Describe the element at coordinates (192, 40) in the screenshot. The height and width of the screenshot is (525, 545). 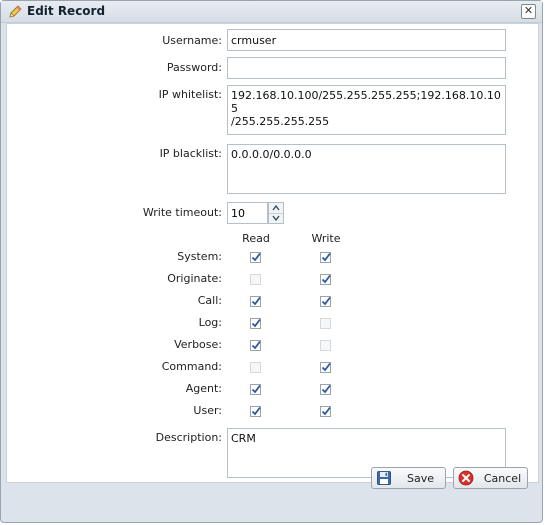
I see `username-label: Username:` at that location.